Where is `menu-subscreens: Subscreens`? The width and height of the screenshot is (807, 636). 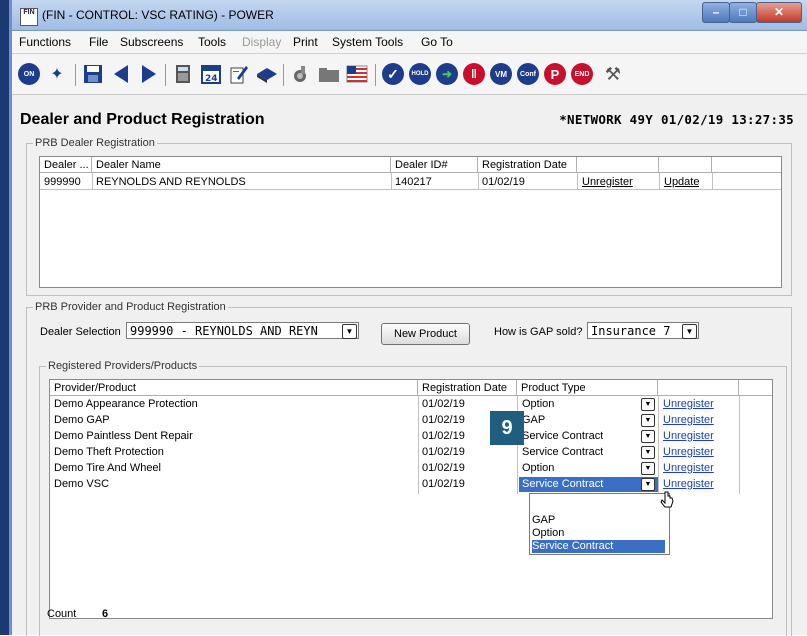
menu-subscreens: Subscreens is located at coordinates (151, 42).